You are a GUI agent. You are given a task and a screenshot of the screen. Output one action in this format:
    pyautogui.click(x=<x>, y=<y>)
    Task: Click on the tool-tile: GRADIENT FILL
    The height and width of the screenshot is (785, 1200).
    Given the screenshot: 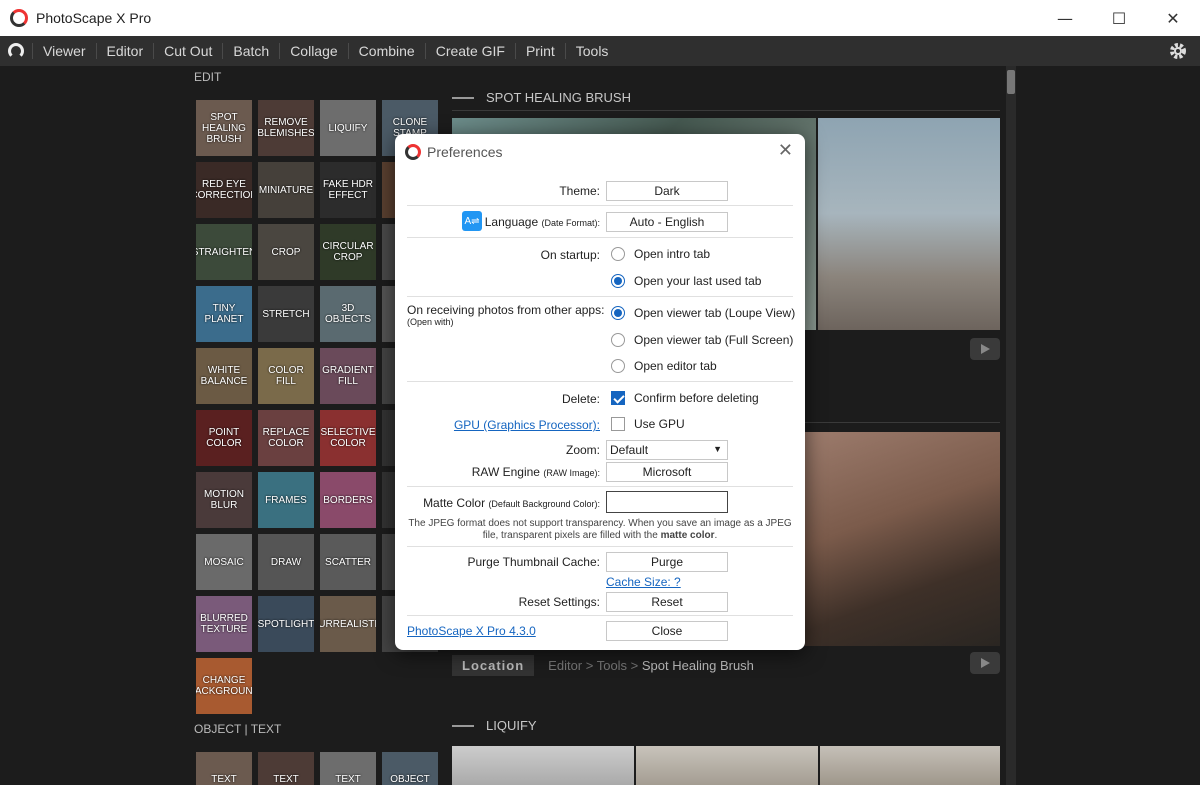 What is the action you would take?
    pyautogui.click(x=348, y=376)
    